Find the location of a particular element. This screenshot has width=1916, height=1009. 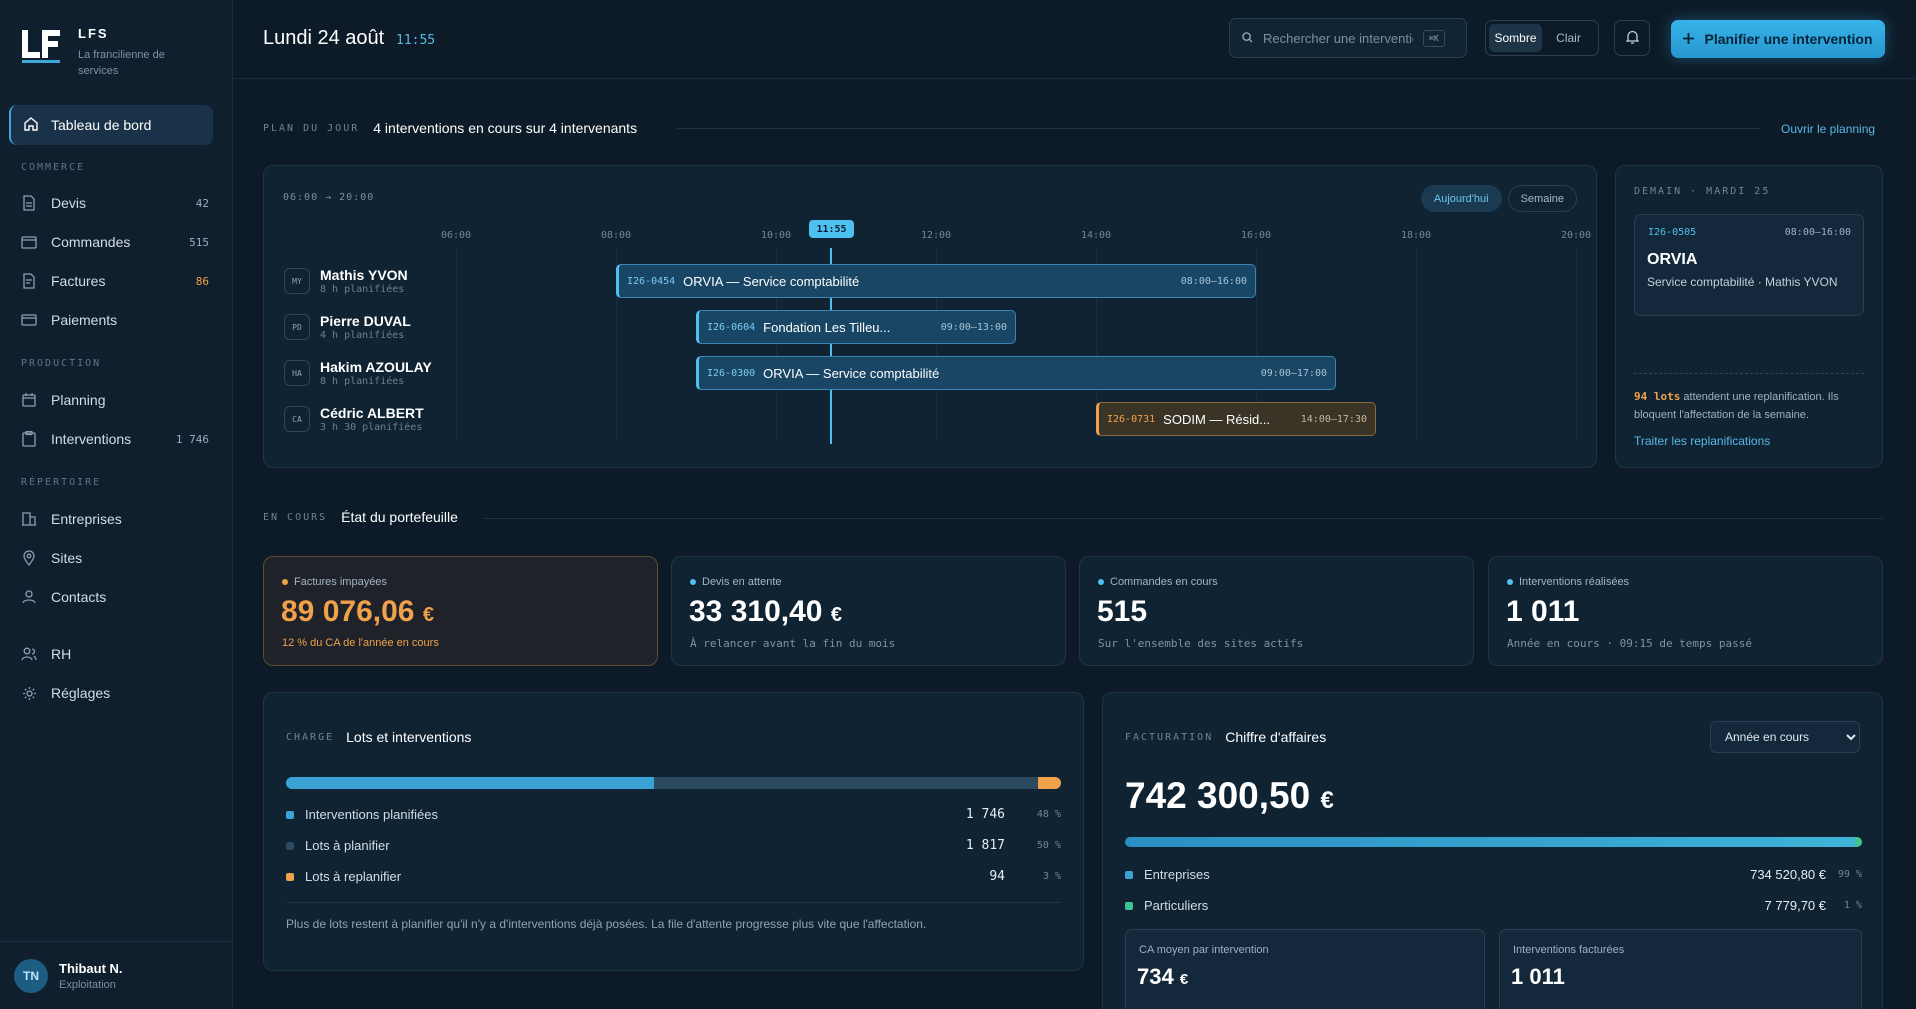

sidebar-item-interventions: Interventions 1 746 is located at coordinates (115, 439).